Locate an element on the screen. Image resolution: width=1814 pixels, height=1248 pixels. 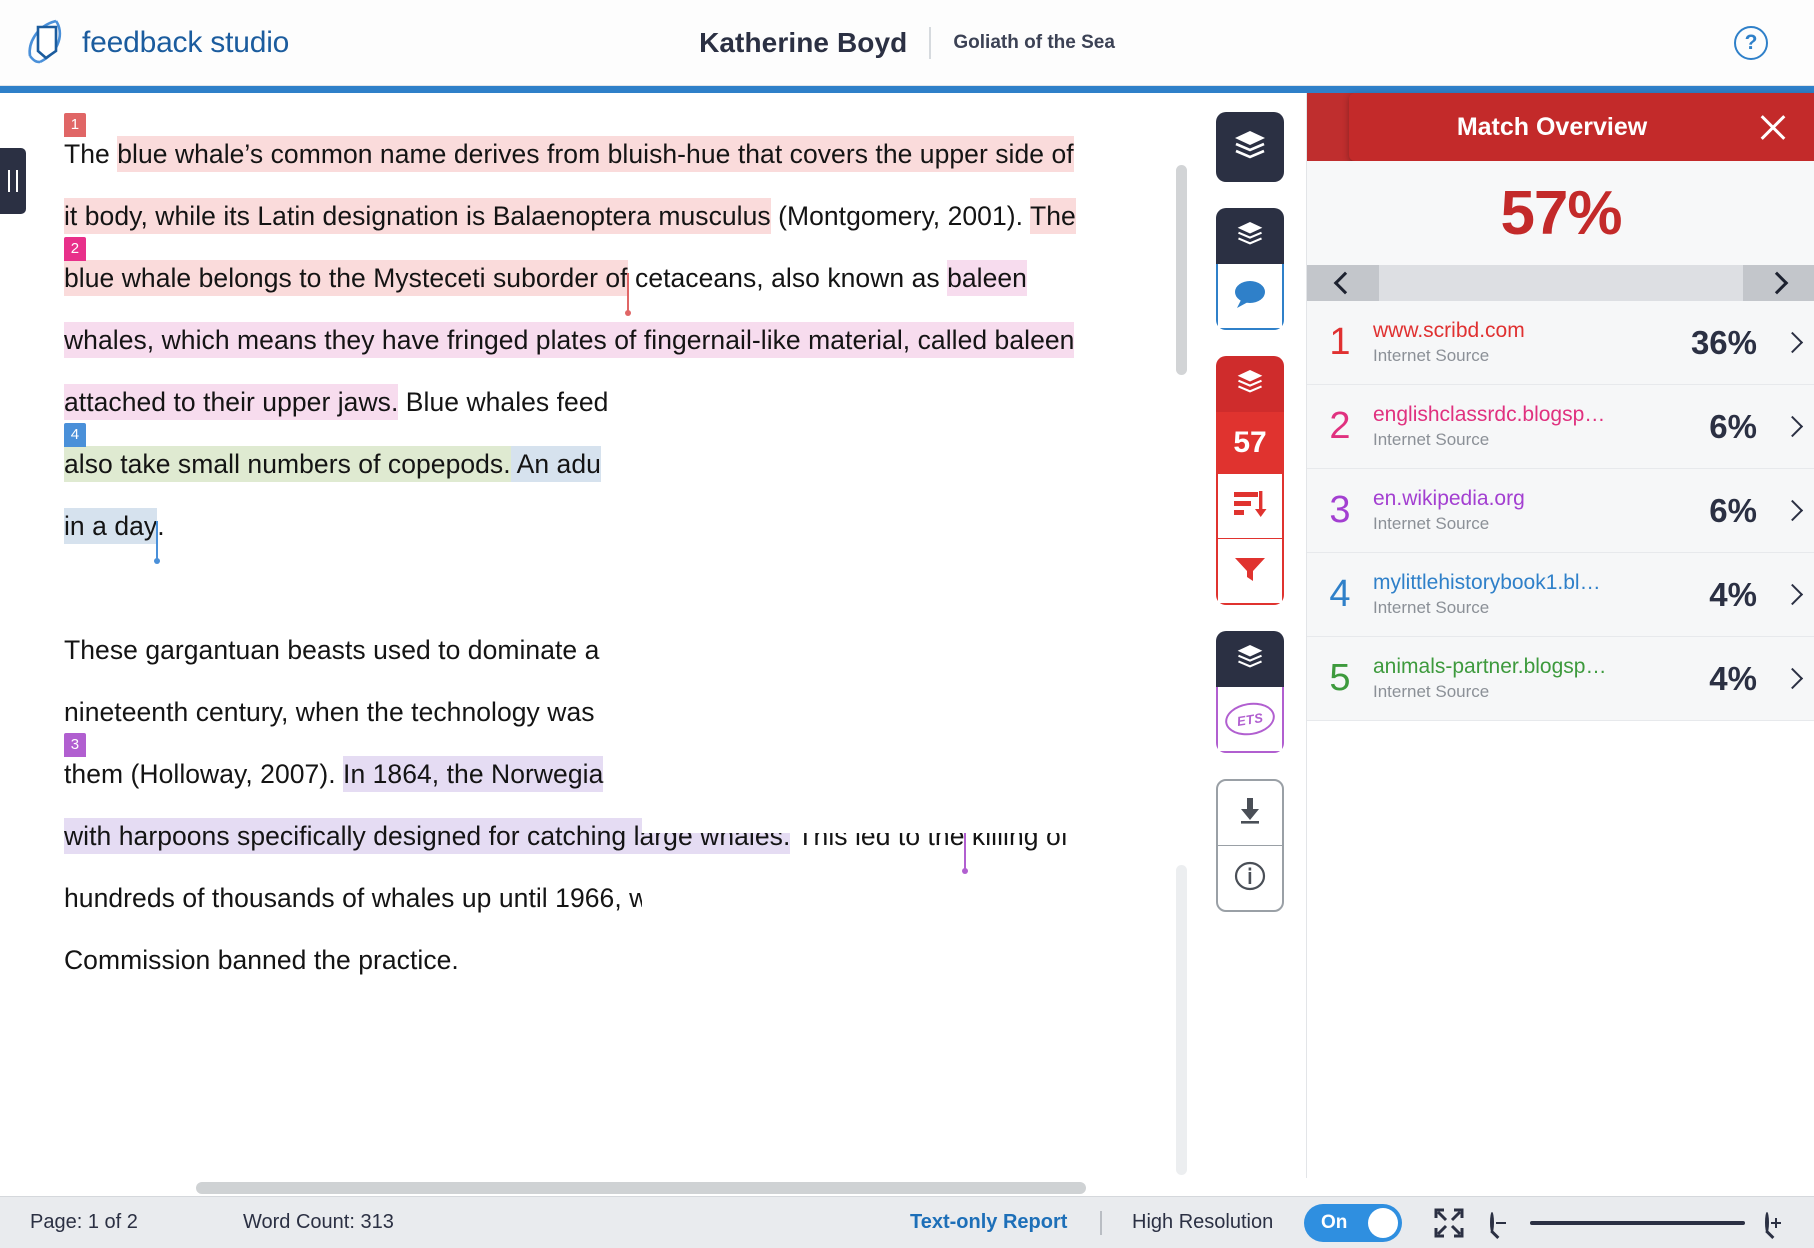
feedback-layers-header is located at coordinates (1250, 236).